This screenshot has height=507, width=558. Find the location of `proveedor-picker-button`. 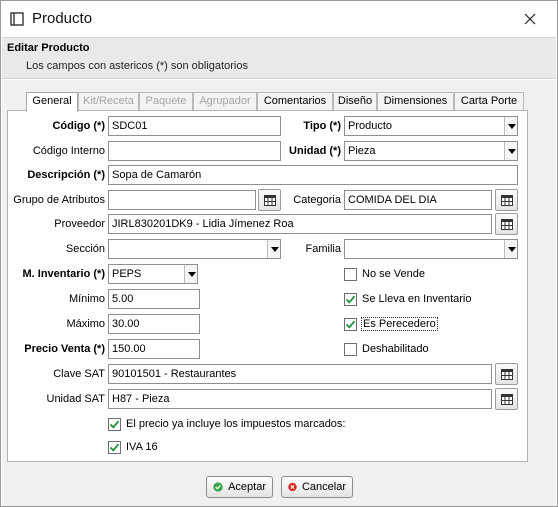

proveedor-picker-button is located at coordinates (506, 224).